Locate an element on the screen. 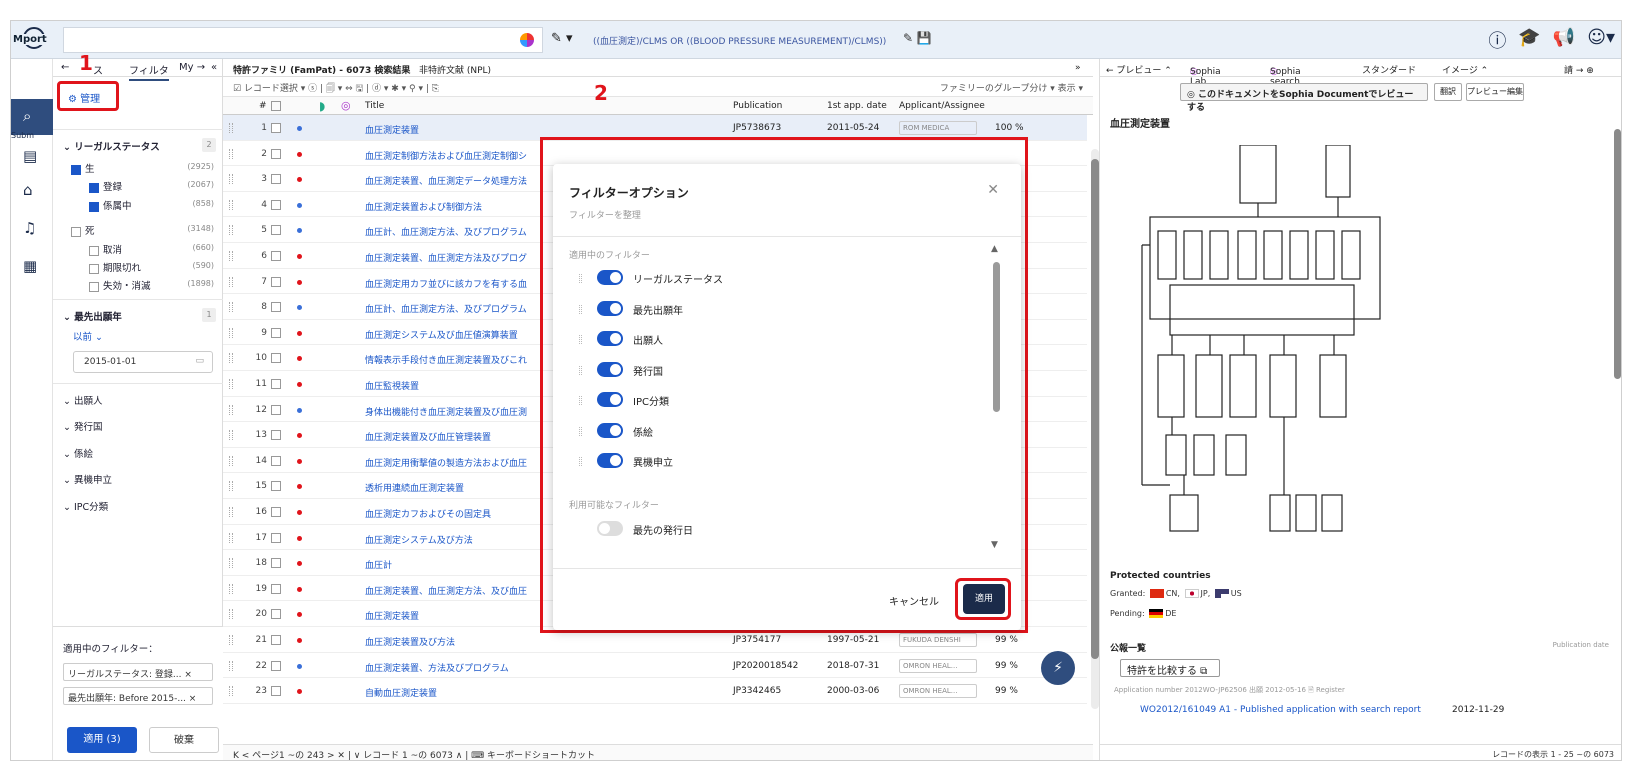 The height and width of the screenshot is (766, 1632). facet-opposition: ⌄ 異機申立 is located at coordinates (87, 479).